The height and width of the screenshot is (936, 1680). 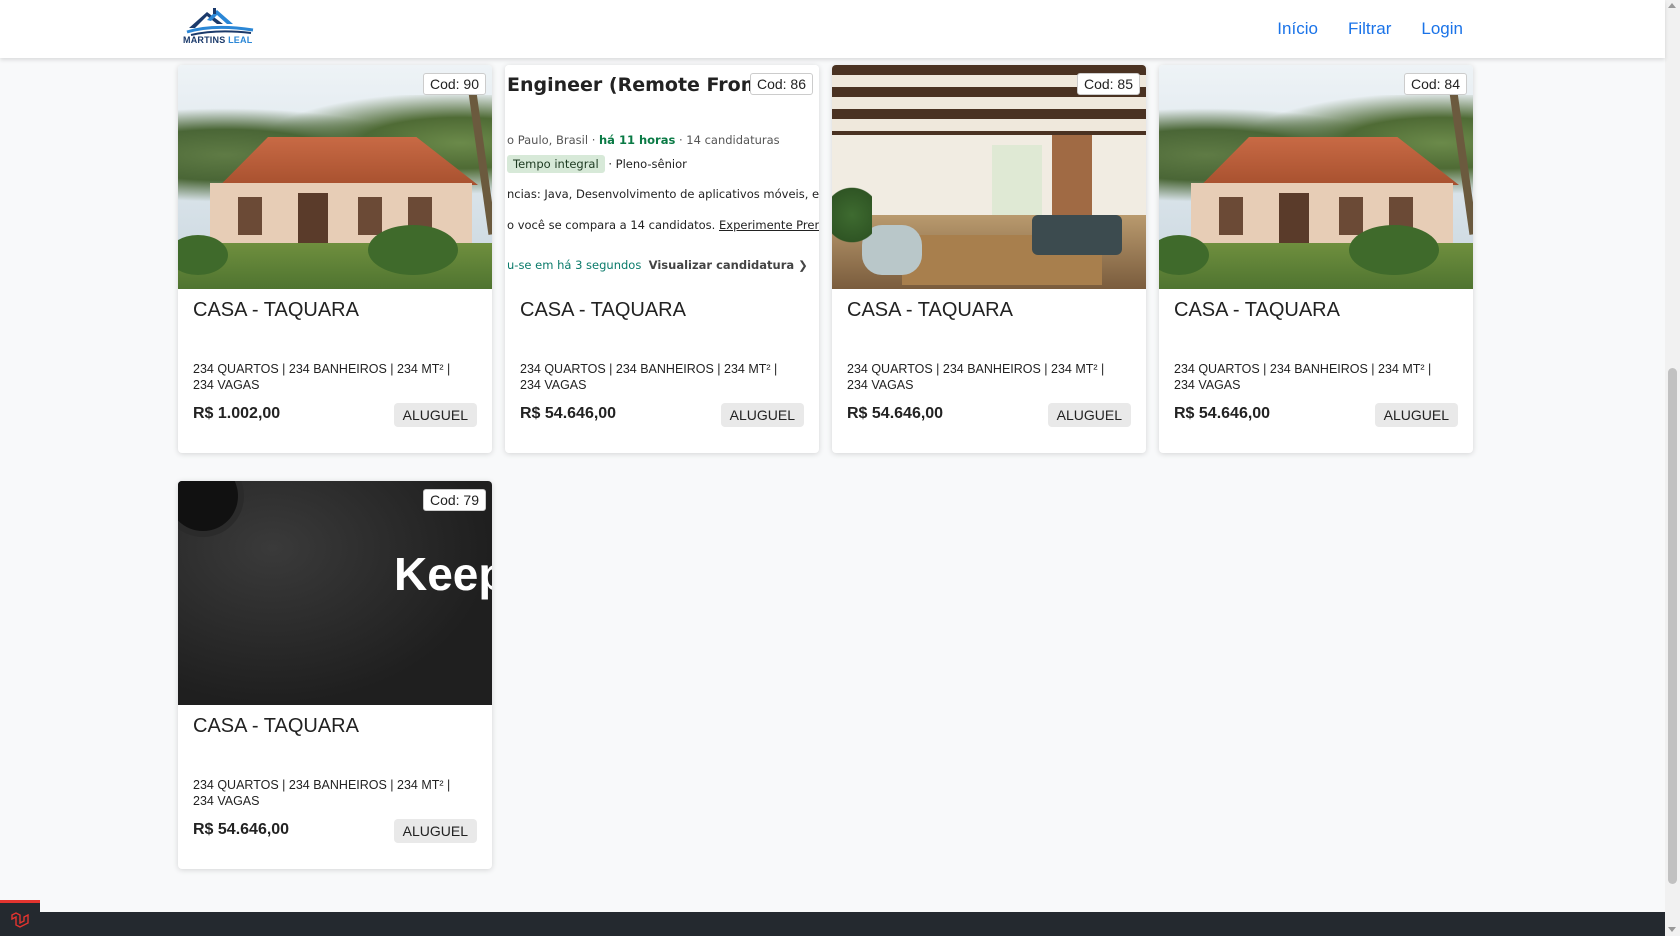 I want to click on photo-job-compare-text: o você se compara a 14 candidatos., so click(x=613, y=225).